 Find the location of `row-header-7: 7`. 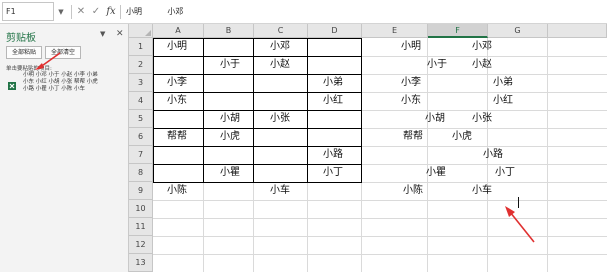

row-header-7: 7 is located at coordinates (141, 155).